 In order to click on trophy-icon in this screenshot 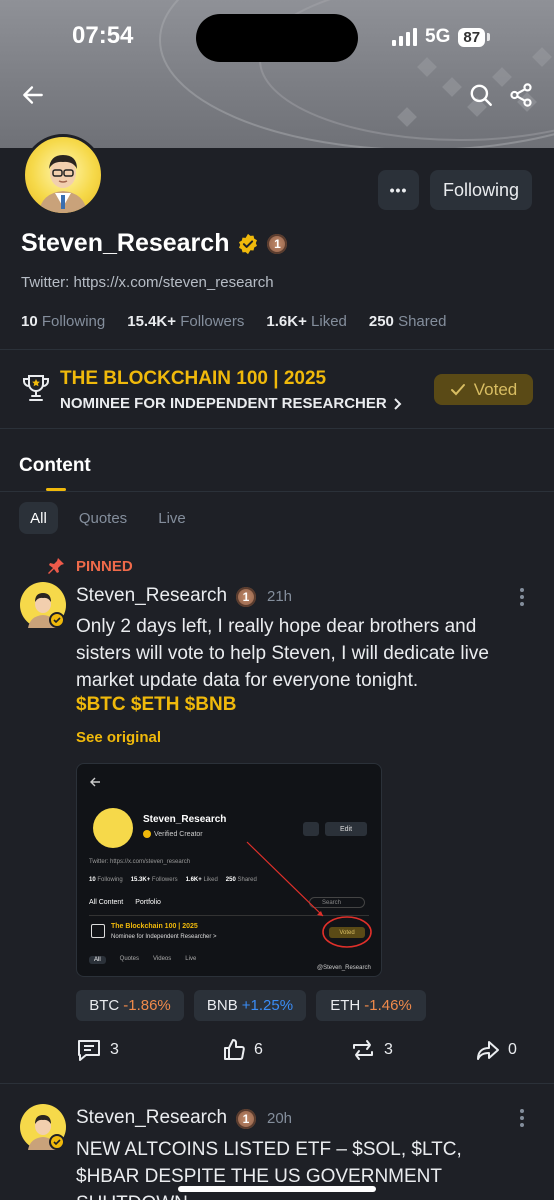, I will do `click(36, 388)`.